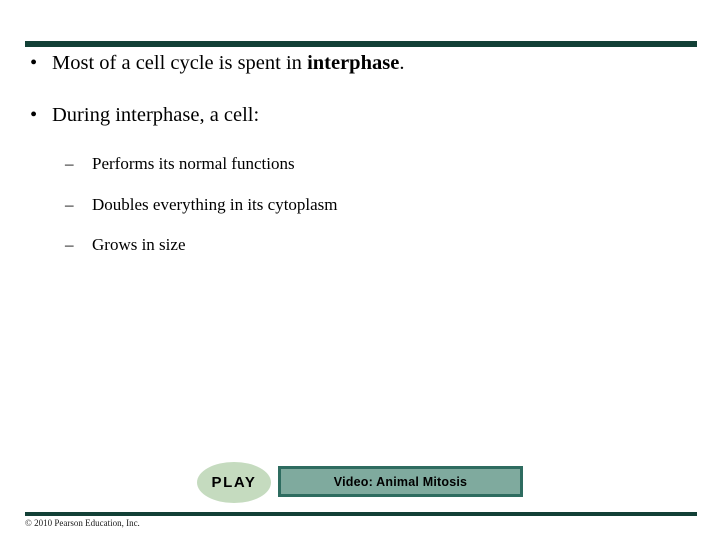 This screenshot has height=540, width=720. Describe the element at coordinates (156, 114) in the screenshot. I see `bullet-text-plain: During interphase, a cell:` at that location.